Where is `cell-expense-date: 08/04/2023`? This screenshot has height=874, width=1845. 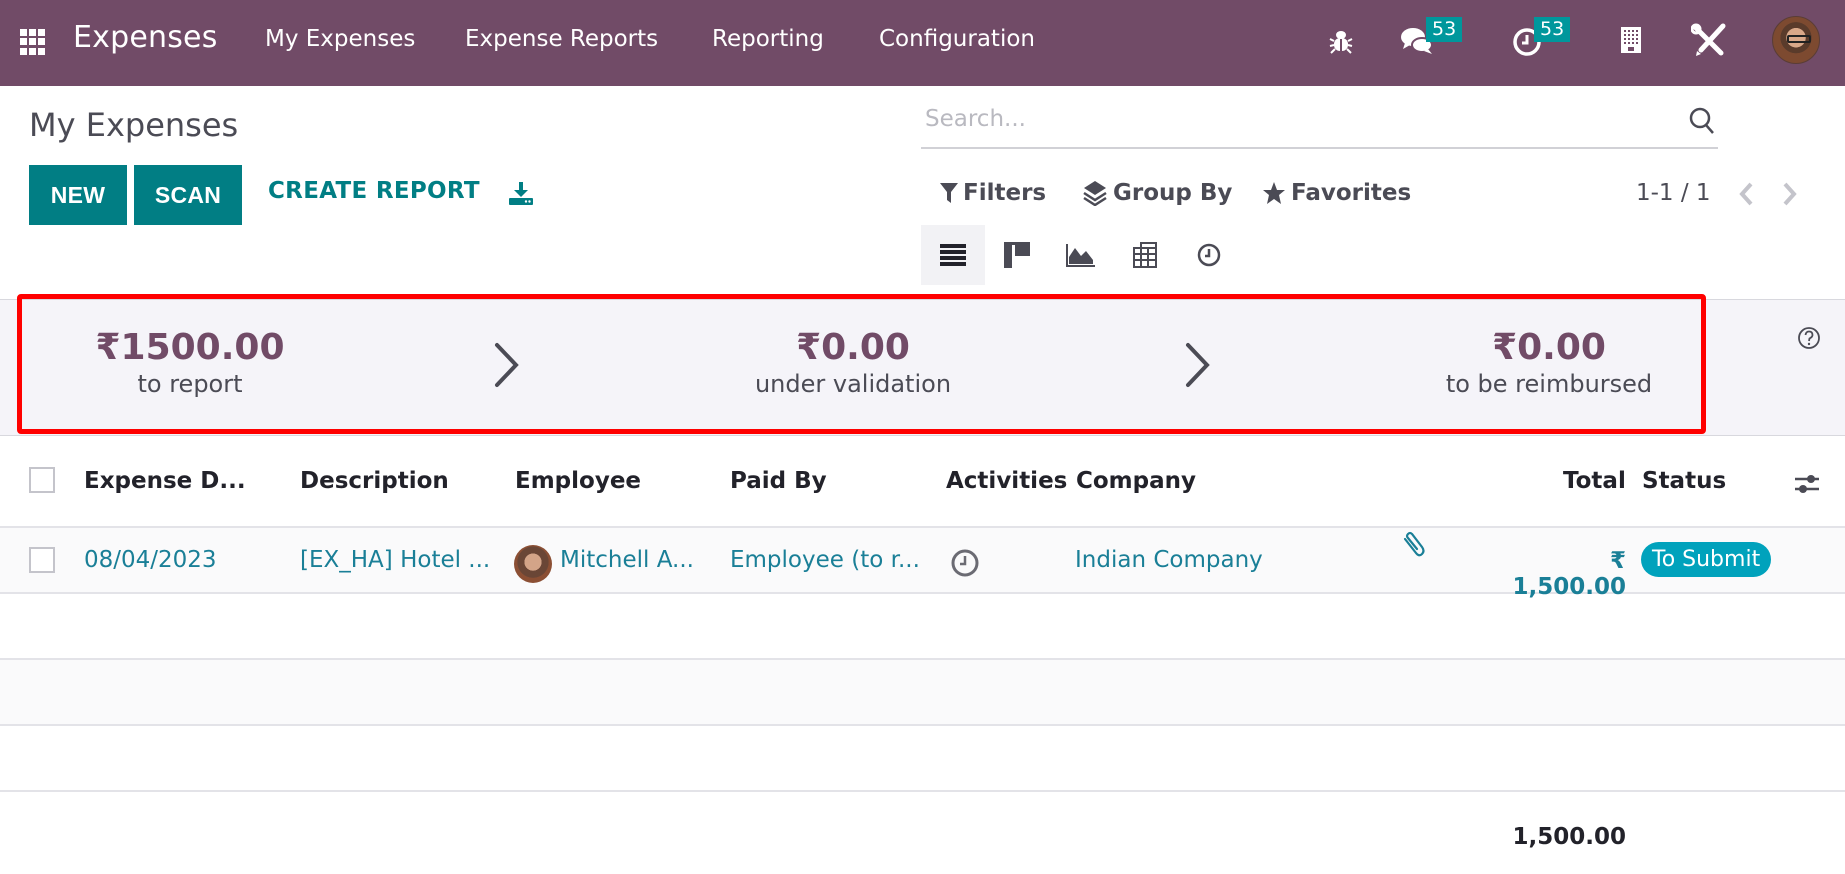 cell-expense-date: 08/04/2023 is located at coordinates (150, 560).